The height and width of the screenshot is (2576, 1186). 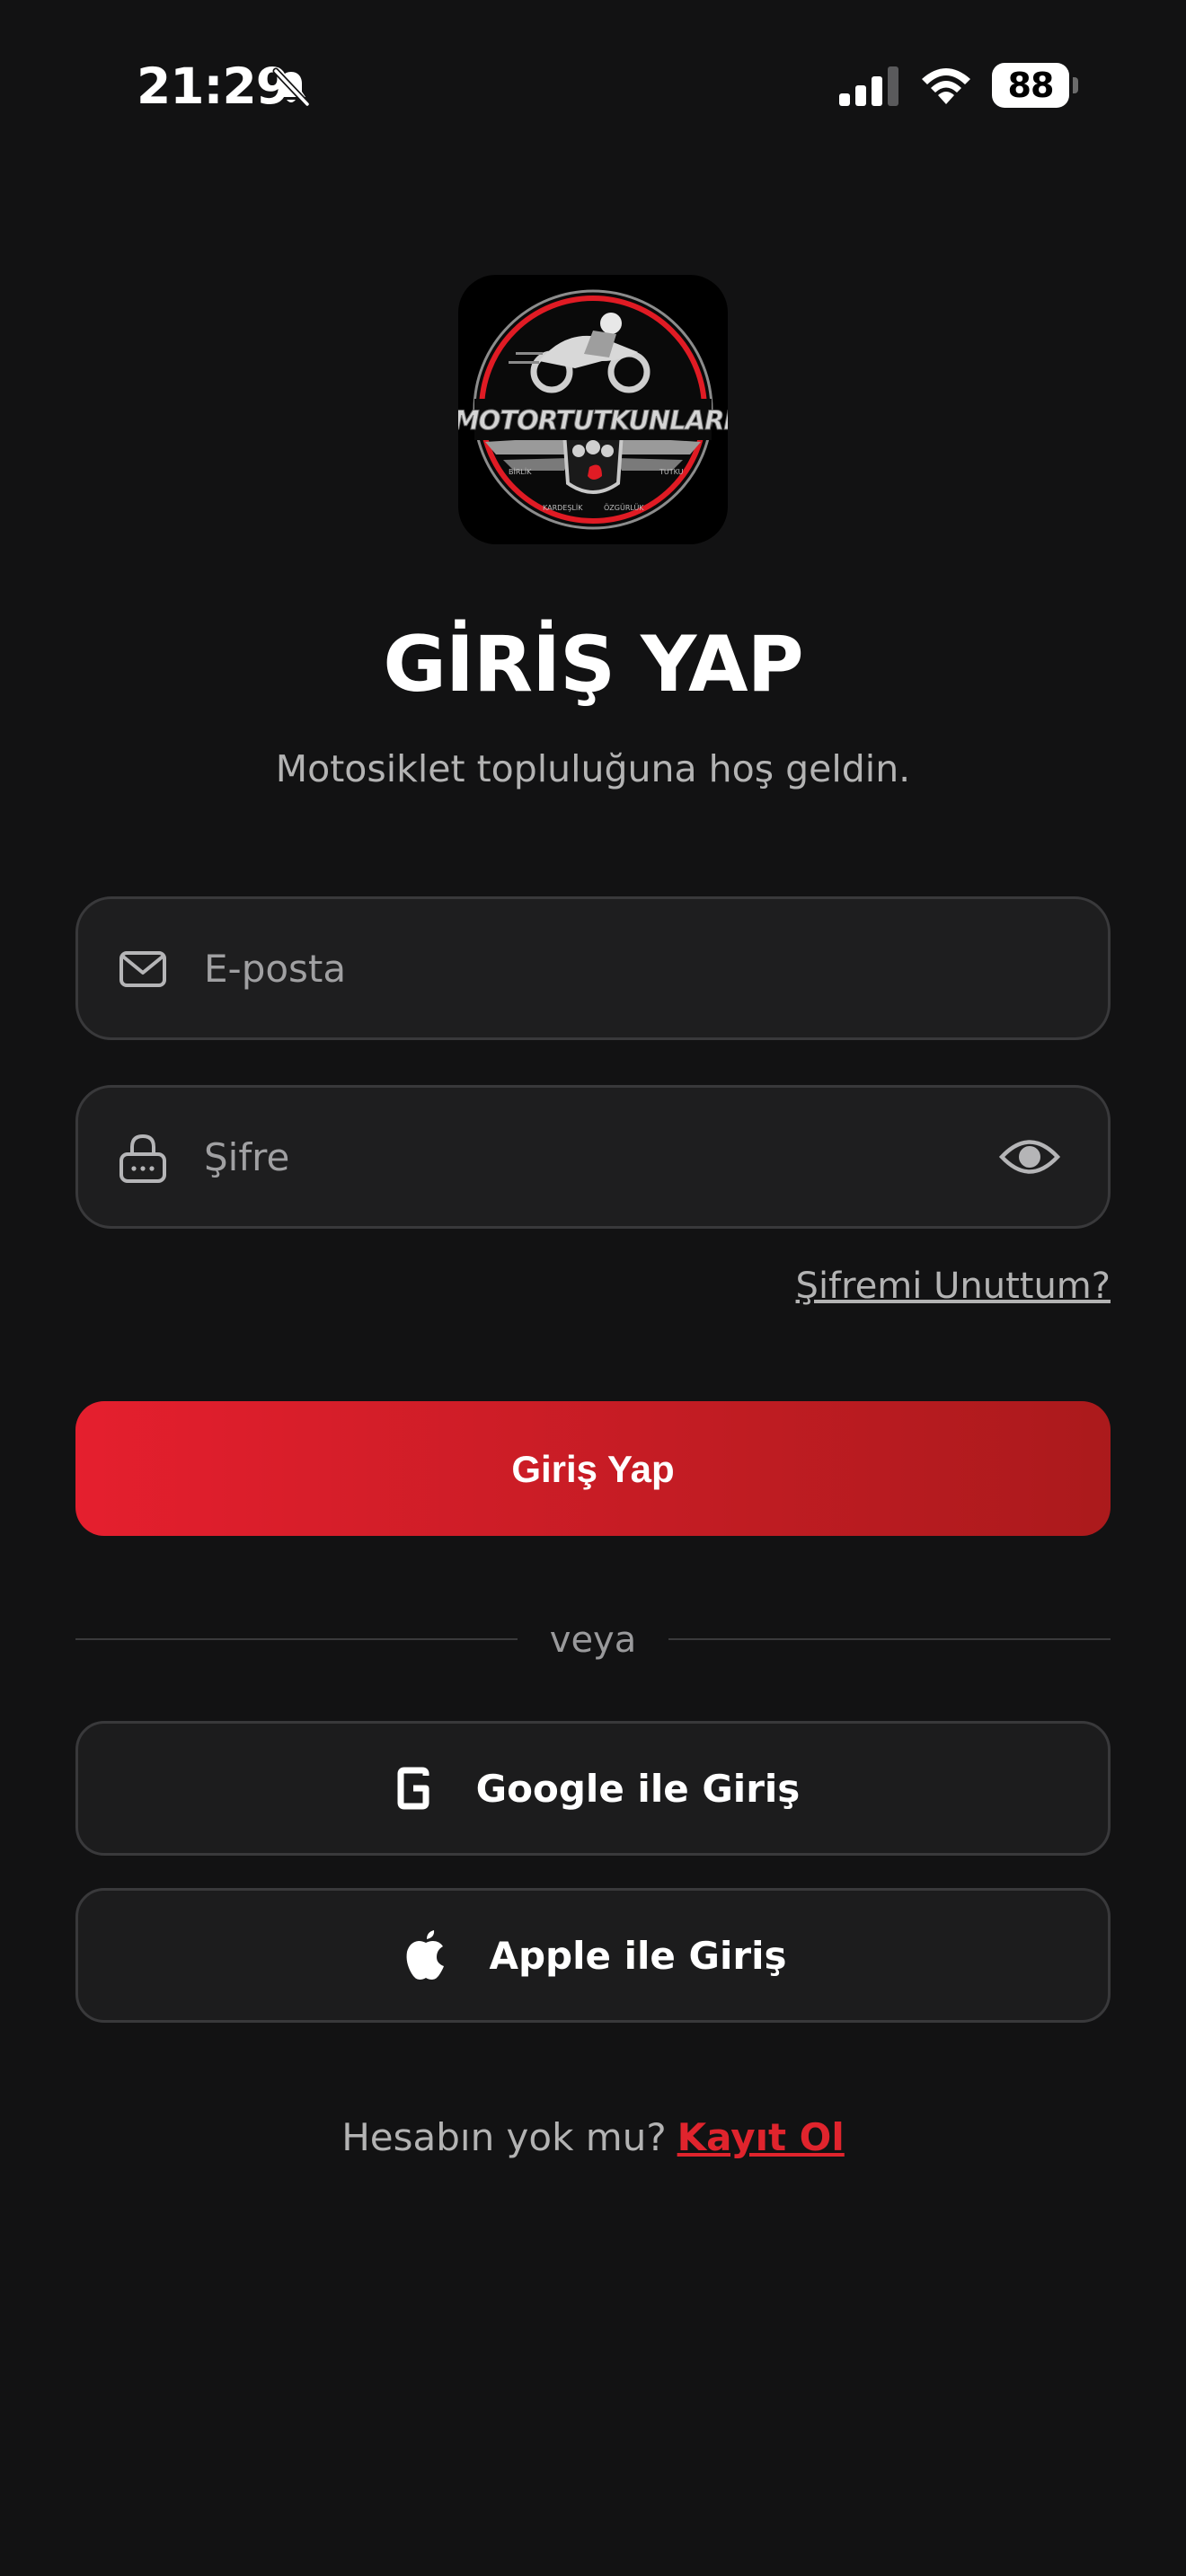 I want to click on logo-tagline-2: KARDEŞLİK, so click(x=563, y=507).